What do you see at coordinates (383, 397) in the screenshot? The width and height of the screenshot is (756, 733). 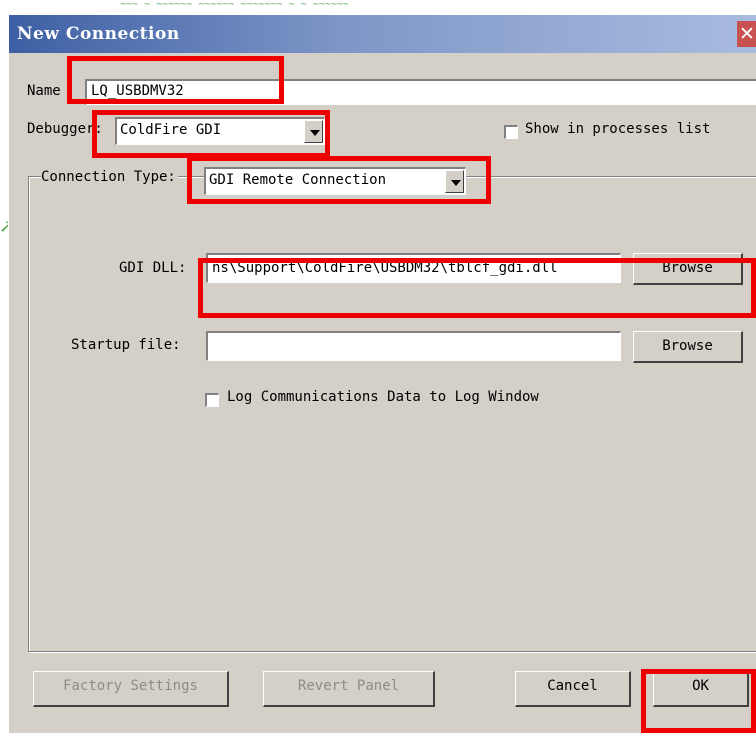 I see `log-communications-label: Log Communications Data to Log Window` at bounding box center [383, 397].